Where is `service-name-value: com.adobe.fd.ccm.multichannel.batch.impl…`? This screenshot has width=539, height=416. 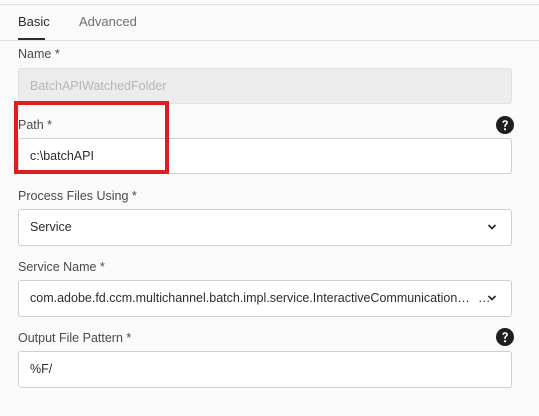 service-name-value: com.adobe.fd.ccm.multichannel.batch.impl… is located at coordinates (254, 298).